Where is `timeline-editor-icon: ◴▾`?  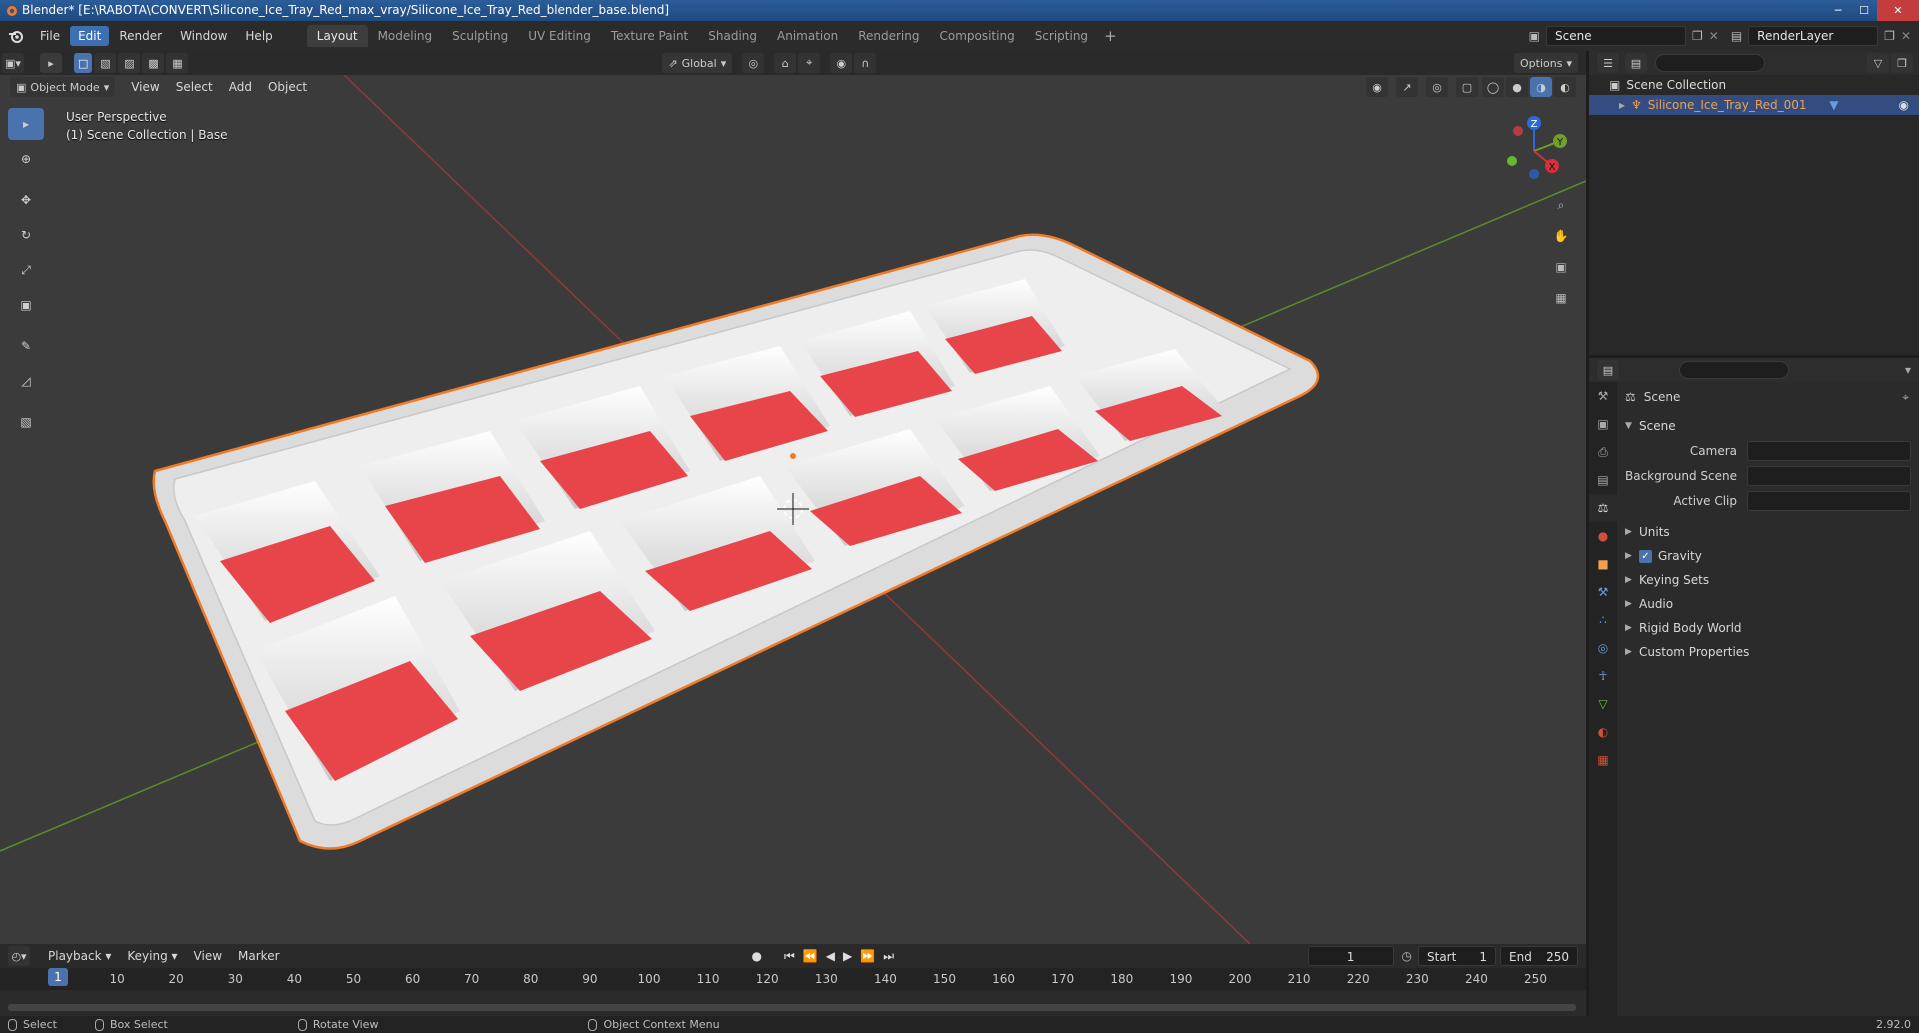 timeline-editor-icon: ◴▾ is located at coordinates (19, 956).